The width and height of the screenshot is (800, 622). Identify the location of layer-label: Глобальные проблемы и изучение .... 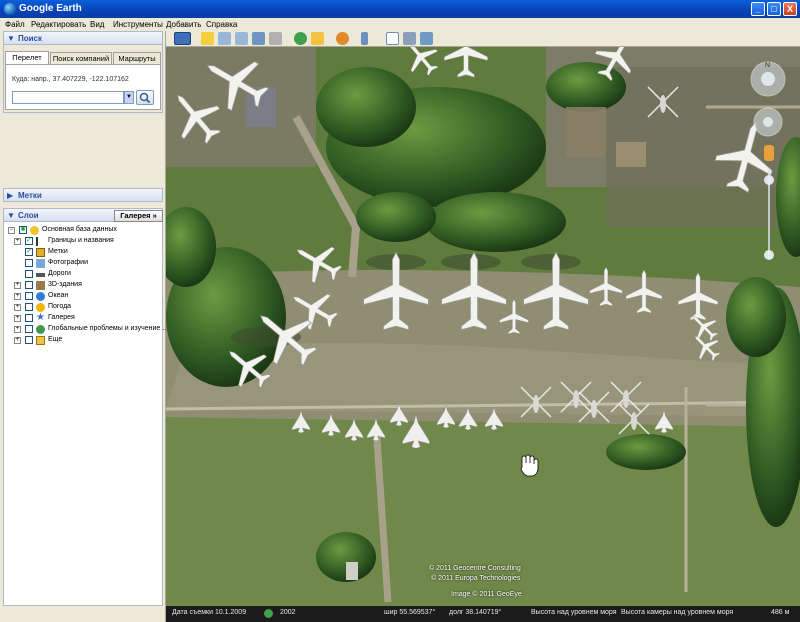
(108, 328).